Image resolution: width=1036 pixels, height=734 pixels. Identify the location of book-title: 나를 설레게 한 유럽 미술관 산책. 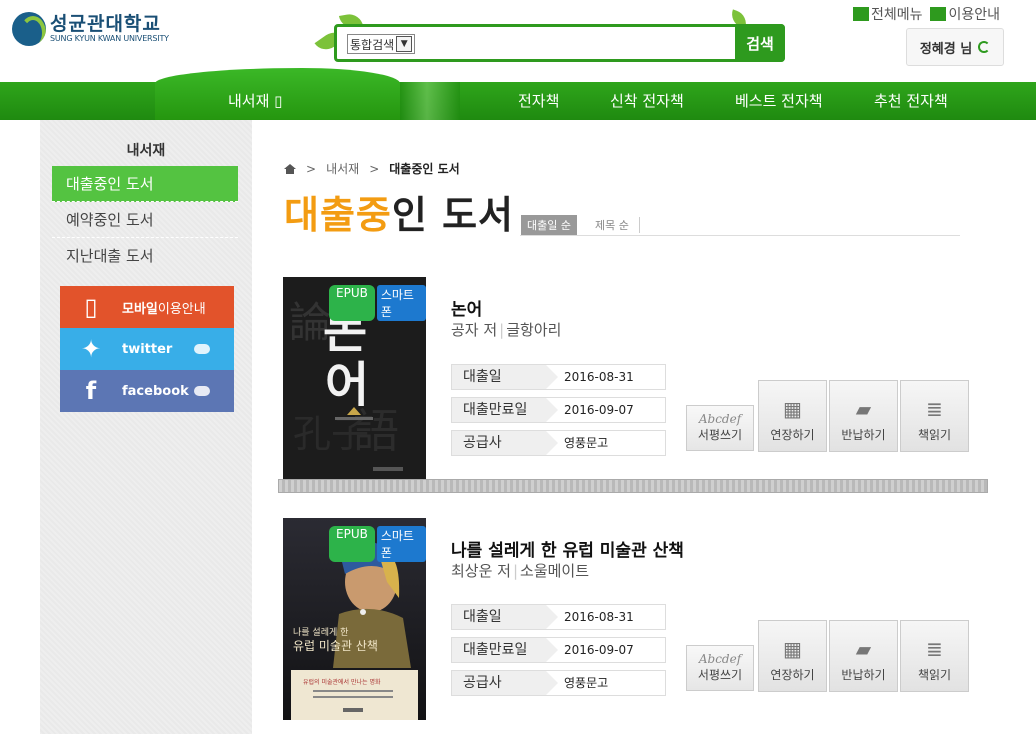
(567, 548).